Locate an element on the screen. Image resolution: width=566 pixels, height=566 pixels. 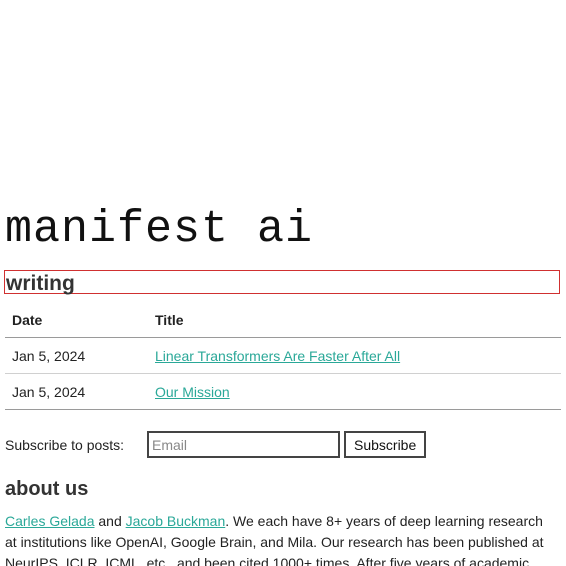
date-column-header: Date is located at coordinates (76, 320).